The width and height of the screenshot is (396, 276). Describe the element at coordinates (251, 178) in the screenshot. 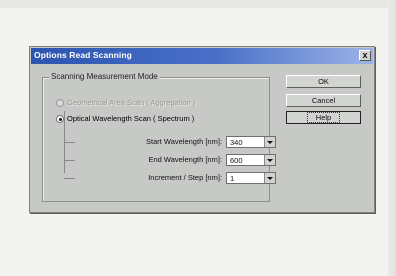

I see `increment-step-combobox: 1` at that location.